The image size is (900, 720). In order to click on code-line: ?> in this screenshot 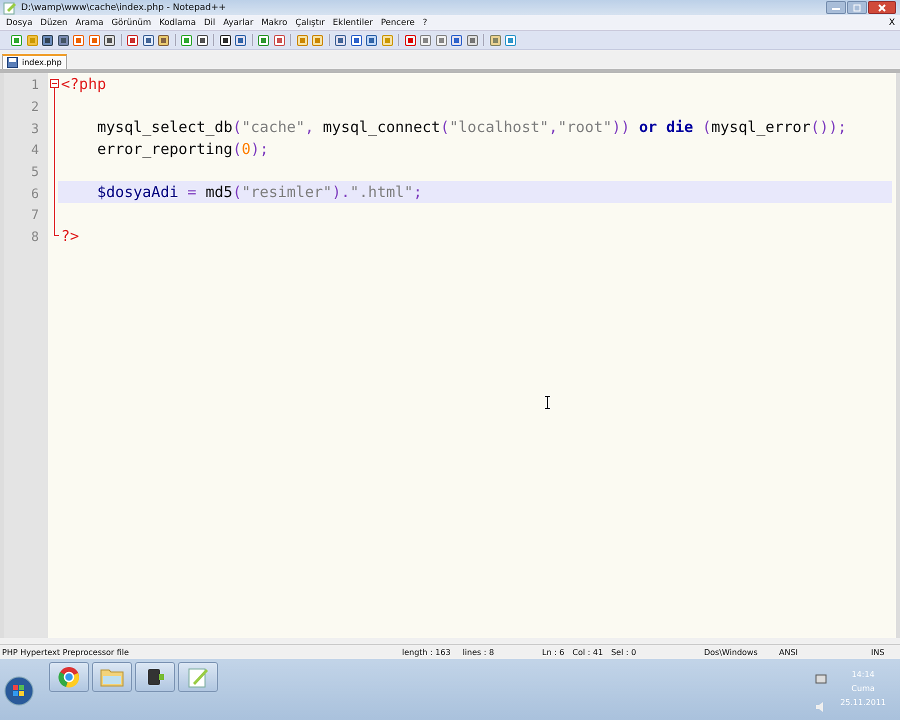, I will do `click(70, 235)`.